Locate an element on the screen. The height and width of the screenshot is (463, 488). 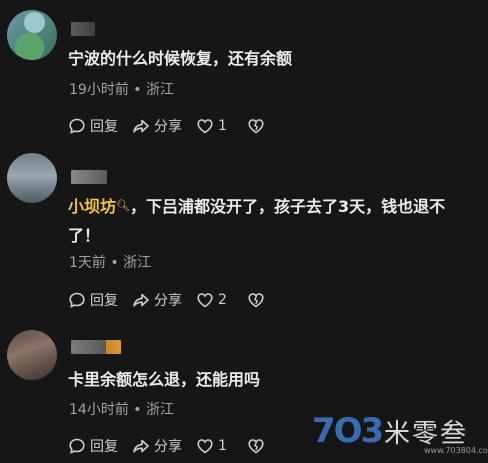
like-button: 2 is located at coordinates (211, 300).